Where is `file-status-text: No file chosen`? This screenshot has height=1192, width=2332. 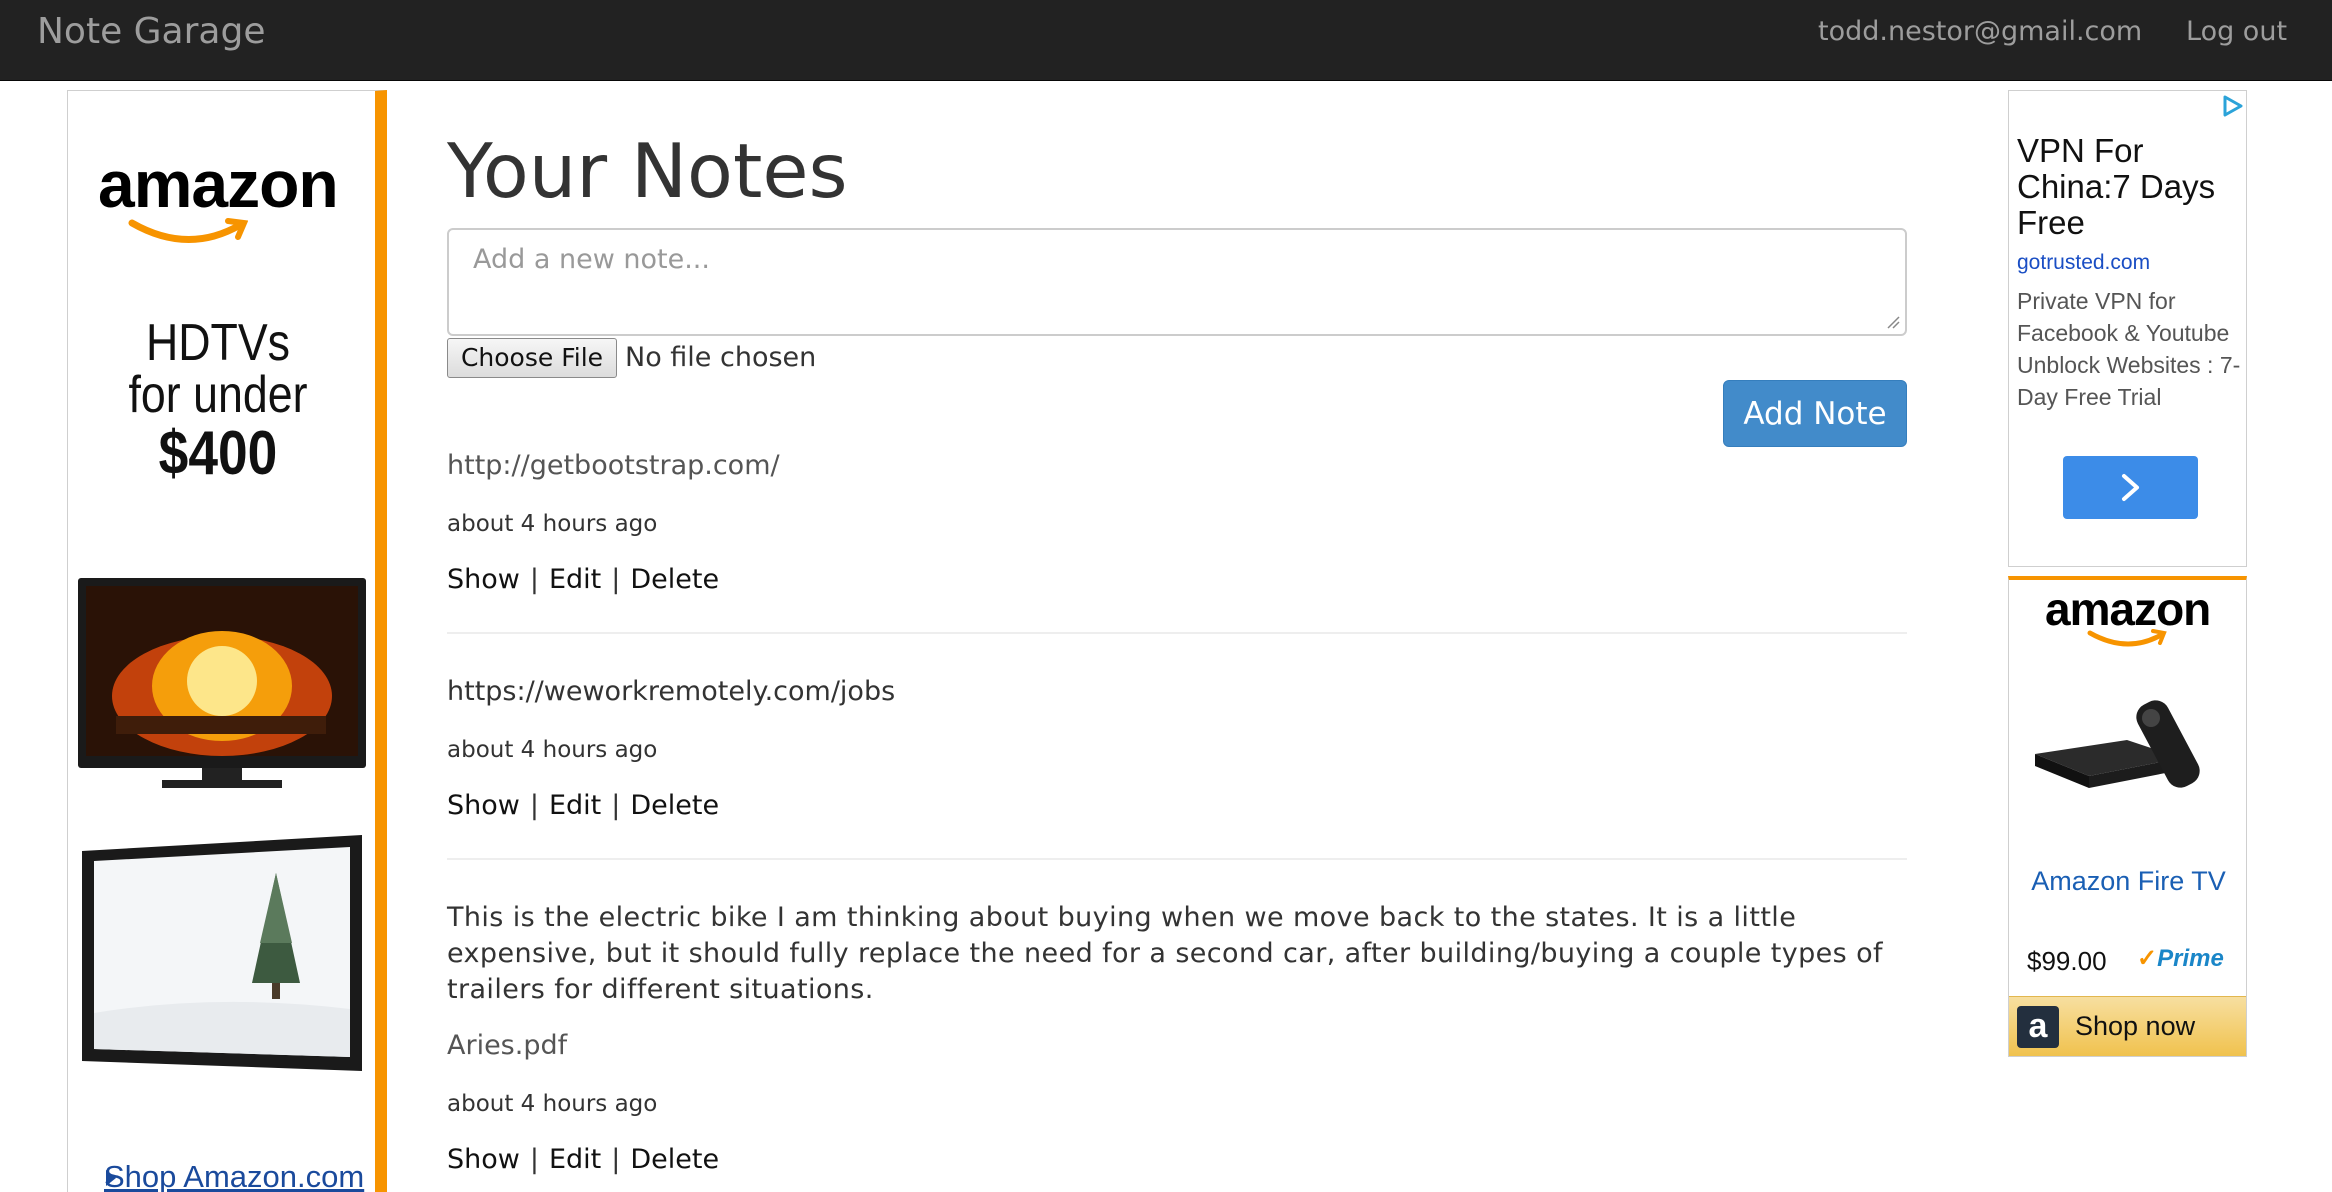
file-status-text: No file chosen is located at coordinates (721, 357).